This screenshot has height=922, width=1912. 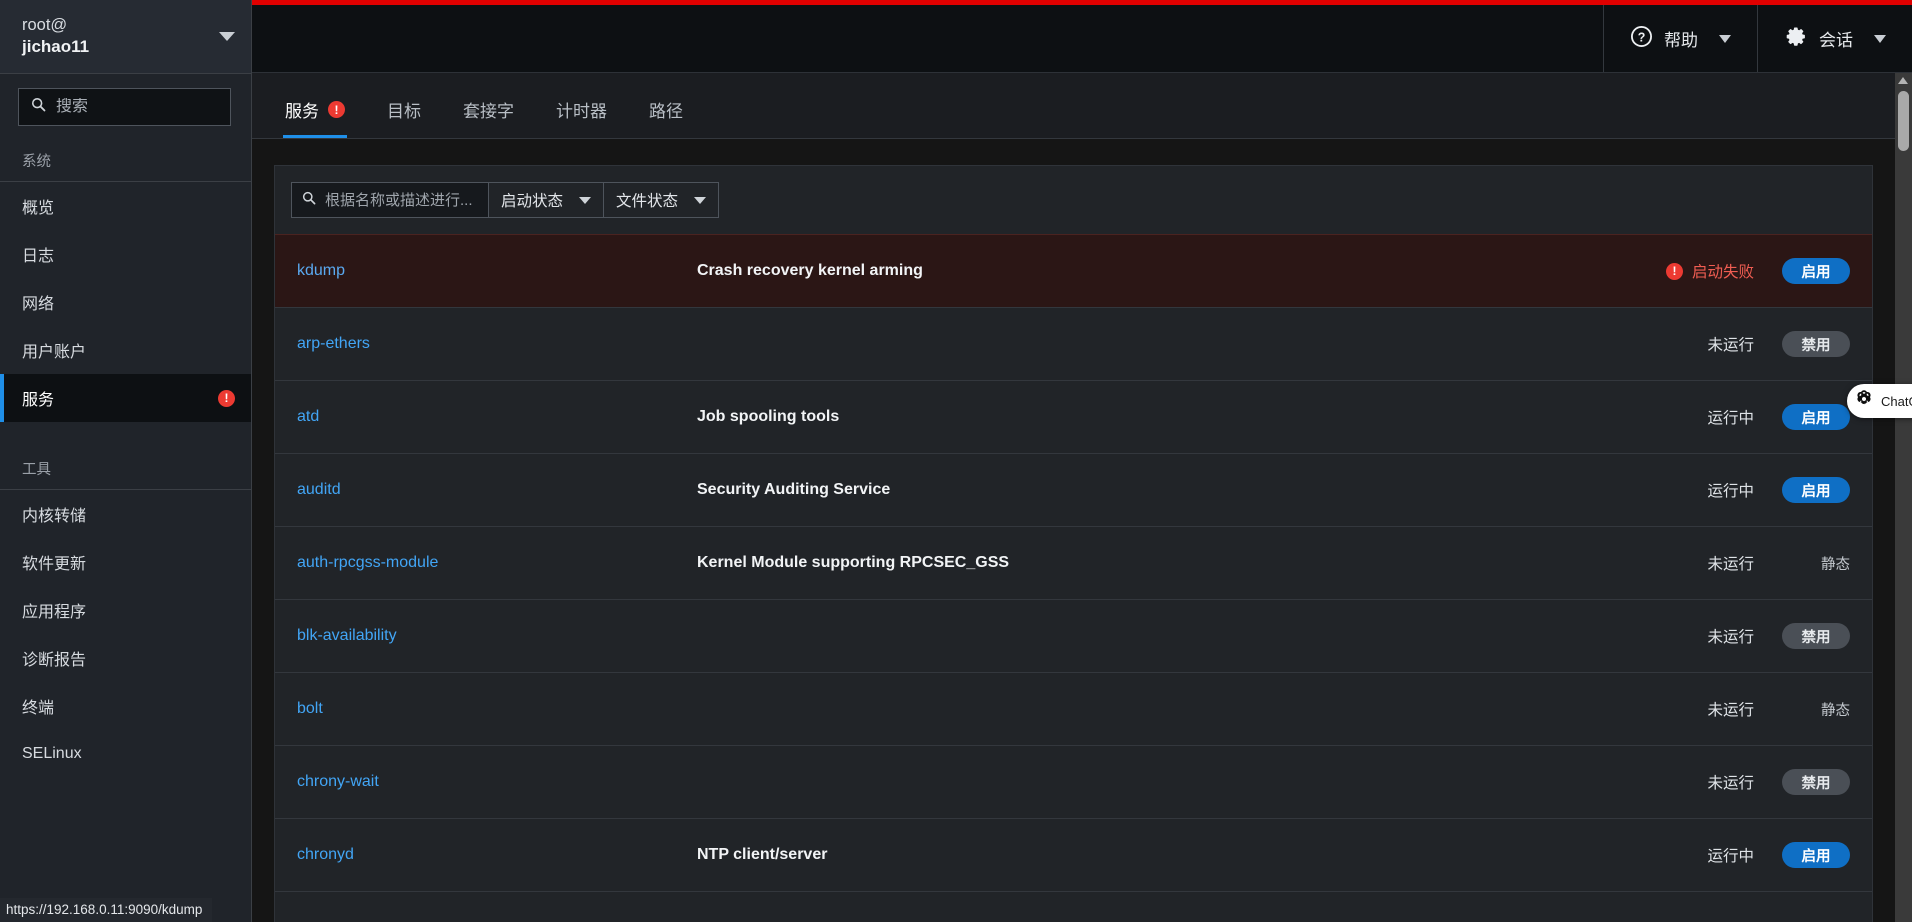 I want to click on sidebar-item-selinux: SELinux, so click(x=125, y=754).